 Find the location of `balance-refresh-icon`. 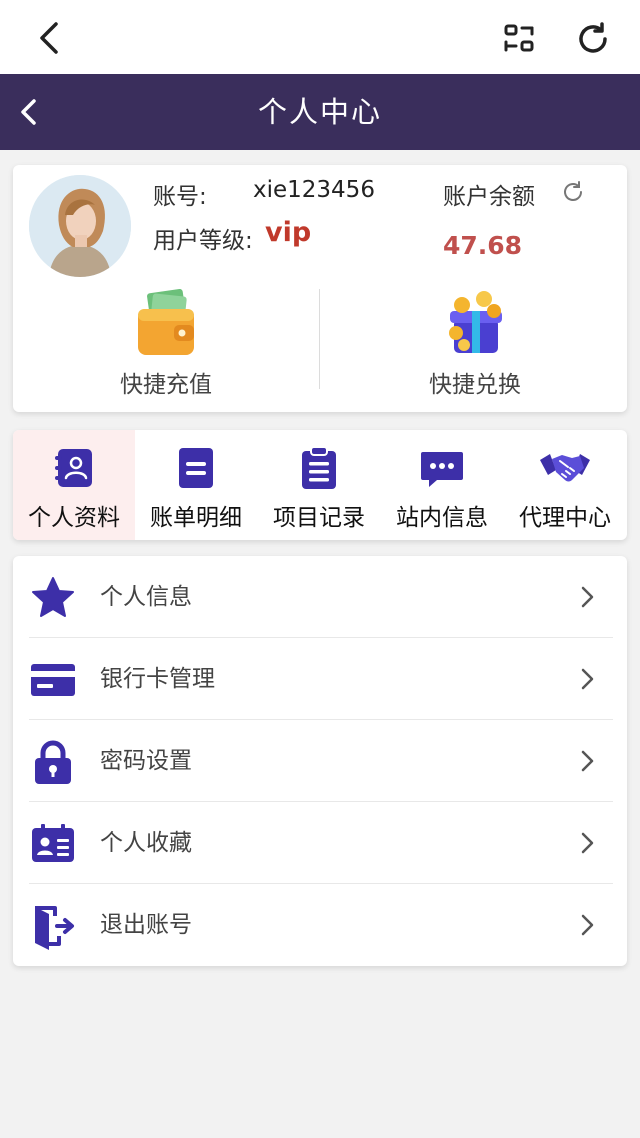

balance-refresh-icon is located at coordinates (573, 192).